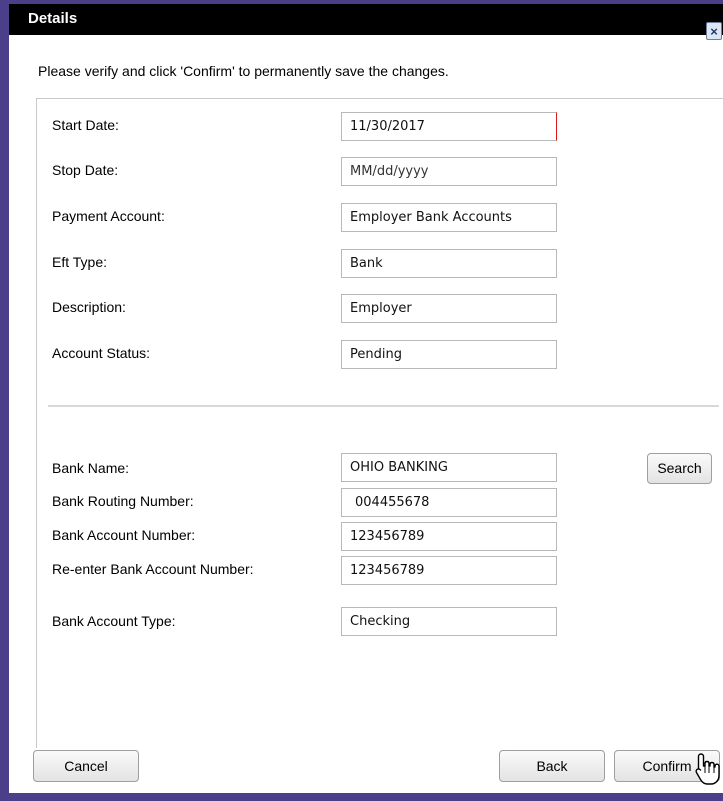 This screenshot has width=723, height=801. I want to click on stop-date-field: MM/dd/yyyy, so click(449, 171).